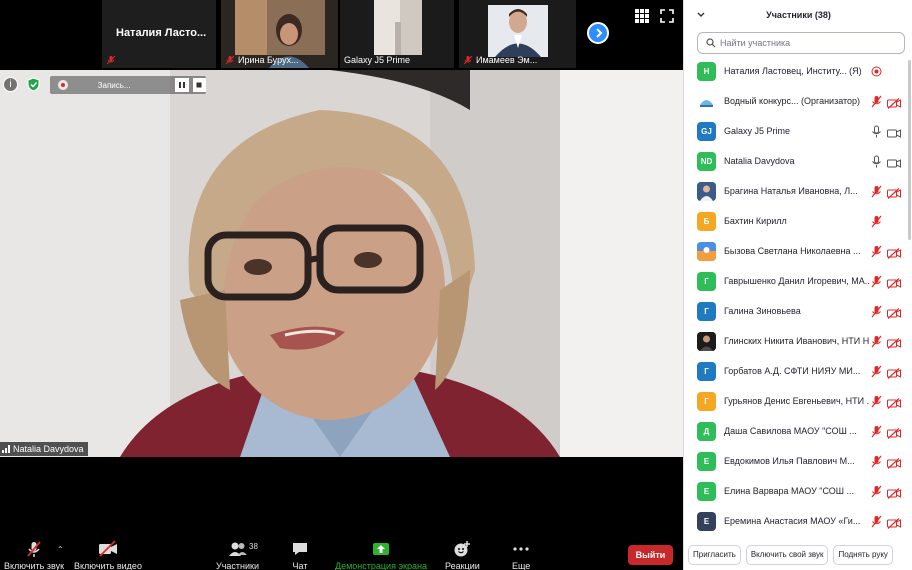  Describe the element at coordinates (462, 549) in the screenshot. I see `reactions-icon` at that location.